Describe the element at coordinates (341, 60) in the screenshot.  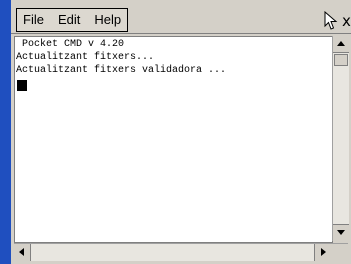
I see `vertical-scroll-thumb` at that location.